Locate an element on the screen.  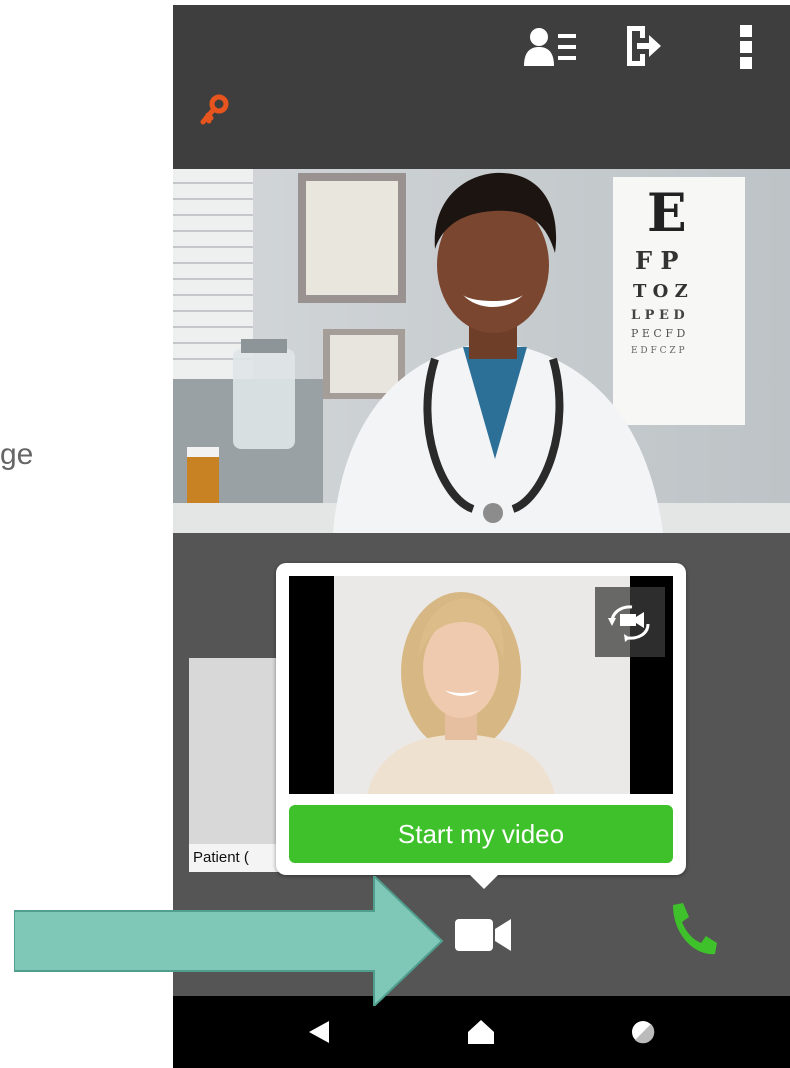
patient-label: Patient ( is located at coordinates (235, 858).